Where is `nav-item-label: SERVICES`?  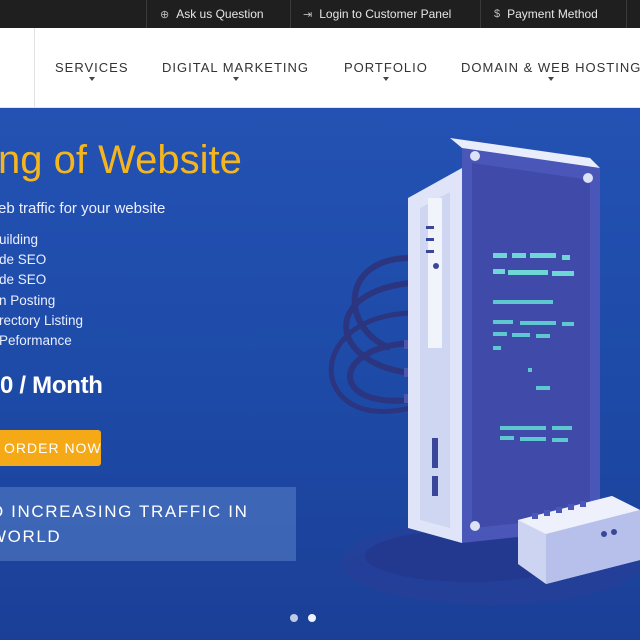 nav-item-label: SERVICES is located at coordinates (92, 67).